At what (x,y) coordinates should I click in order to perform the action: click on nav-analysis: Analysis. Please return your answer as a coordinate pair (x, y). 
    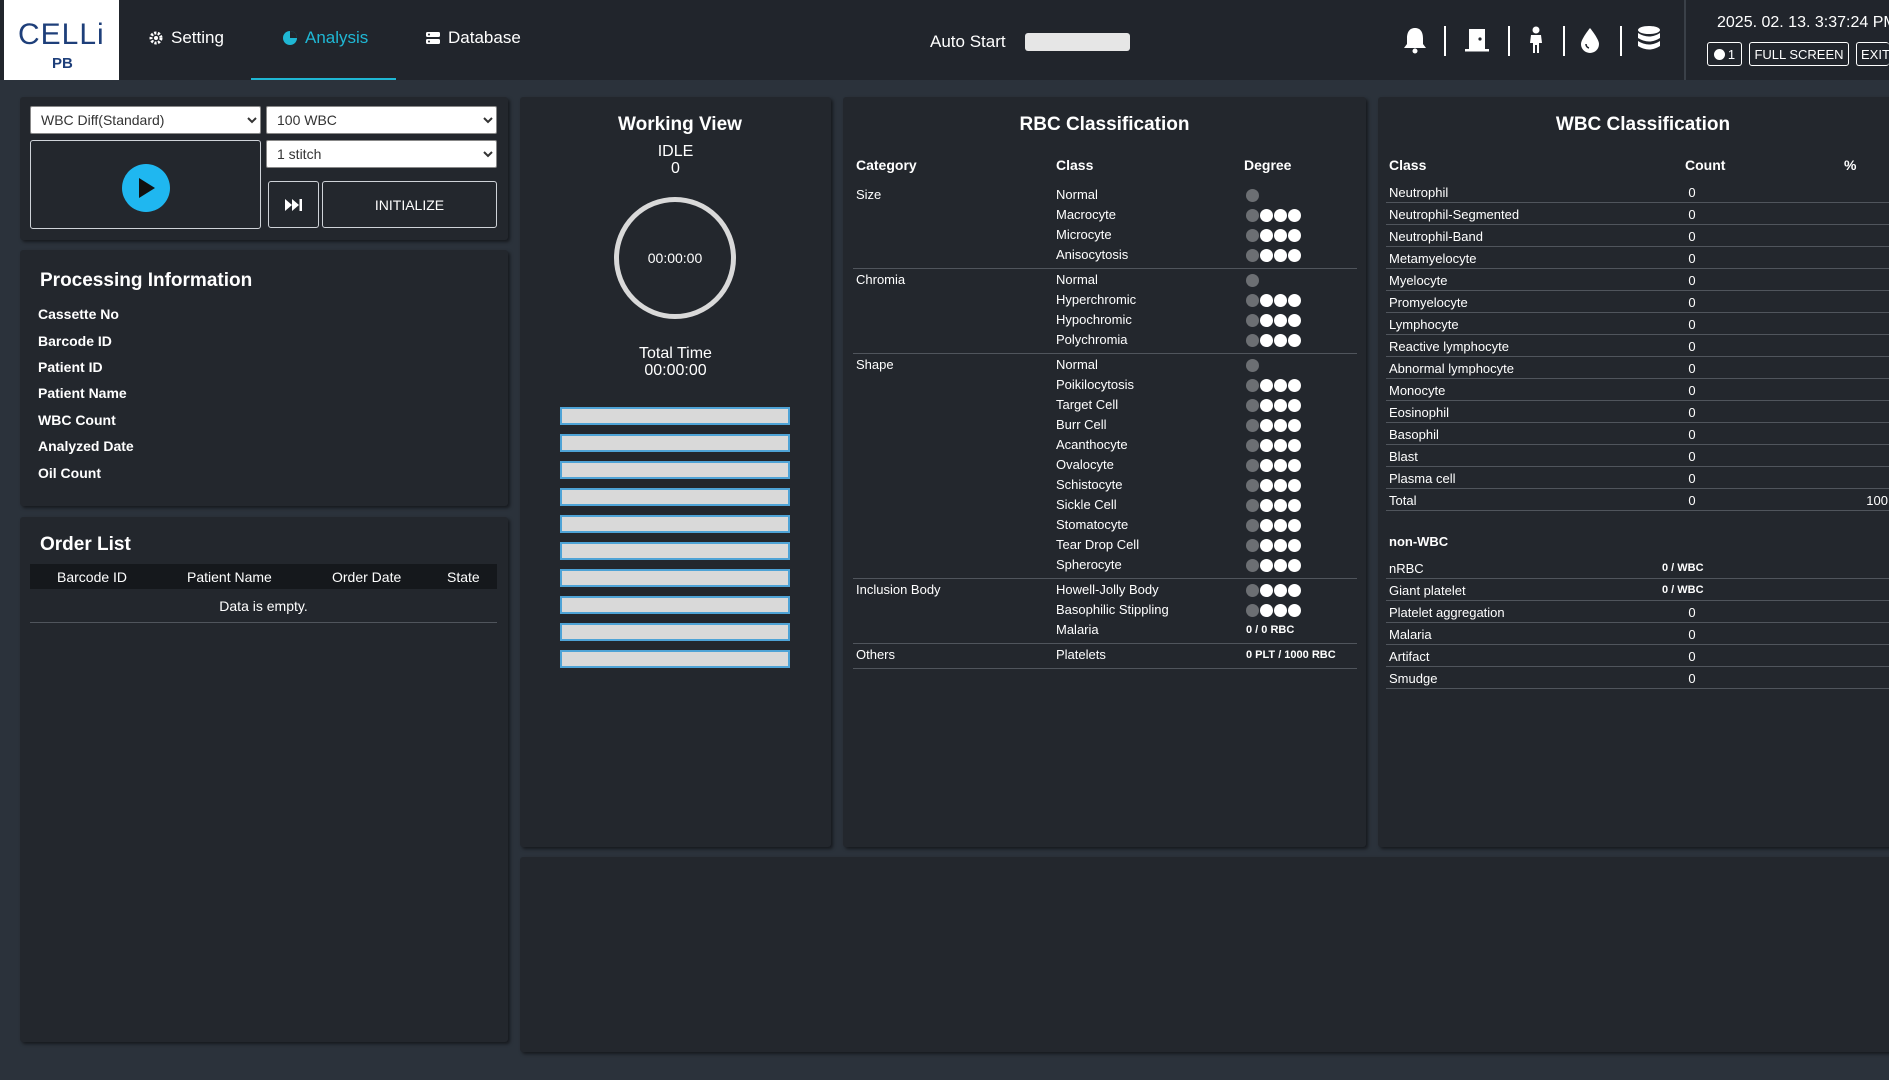
    Looking at the image, I should click on (325, 38).